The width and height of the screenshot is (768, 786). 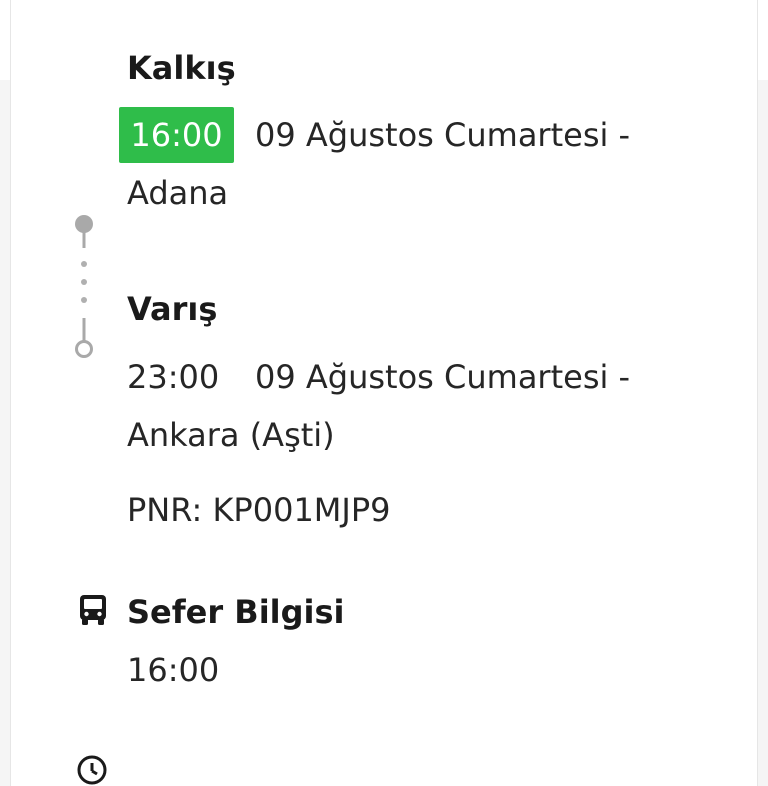 I want to click on clock-icon, so click(x=92, y=770).